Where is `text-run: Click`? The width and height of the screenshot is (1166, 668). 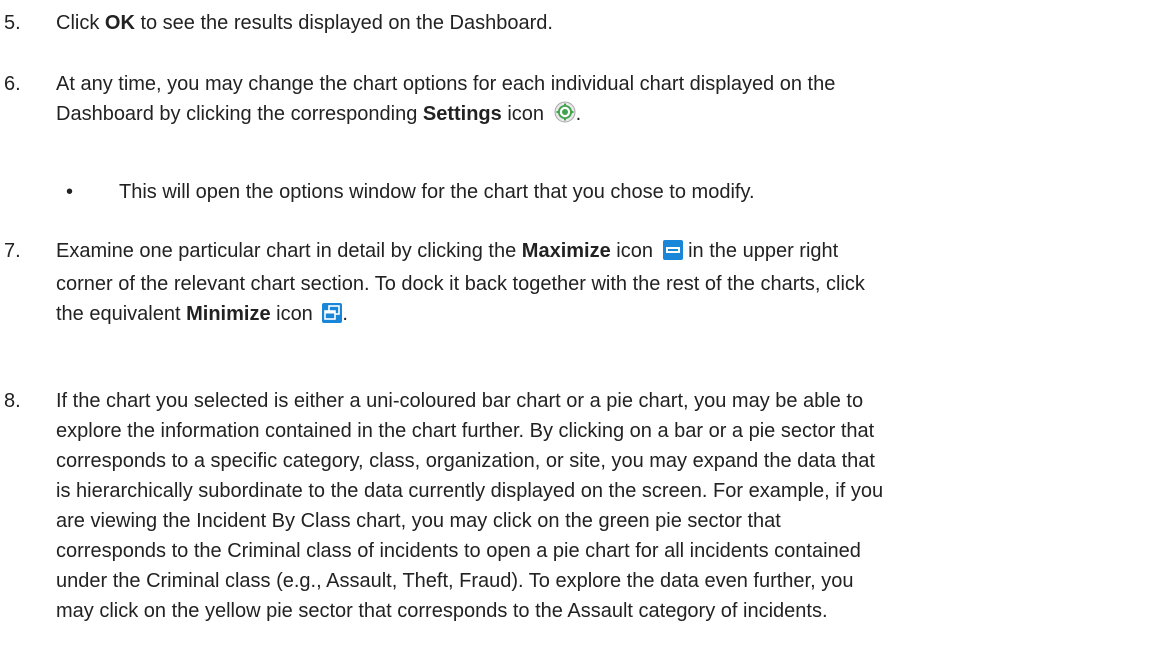
text-run: Click is located at coordinates (80, 23).